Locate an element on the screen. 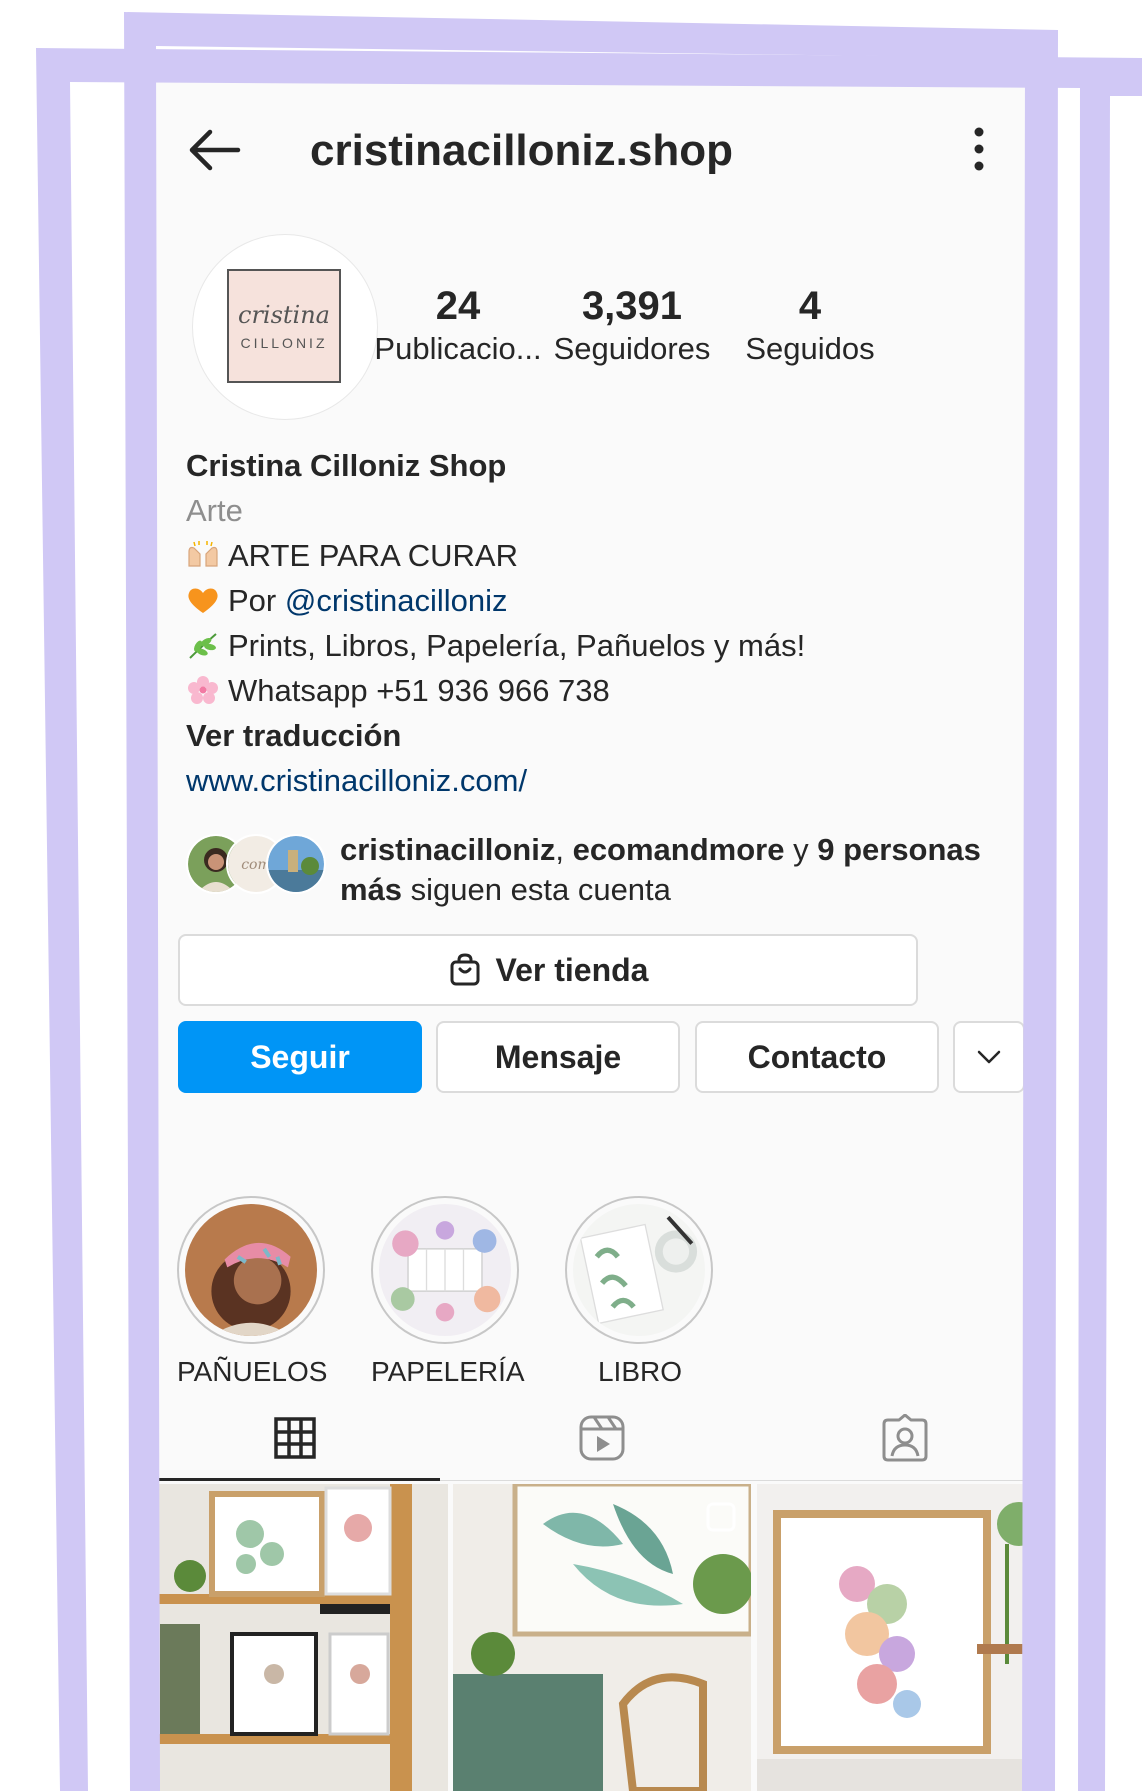 The image size is (1142, 1791). stat-followers-label: Seguidores is located at coordinates (632, 348).